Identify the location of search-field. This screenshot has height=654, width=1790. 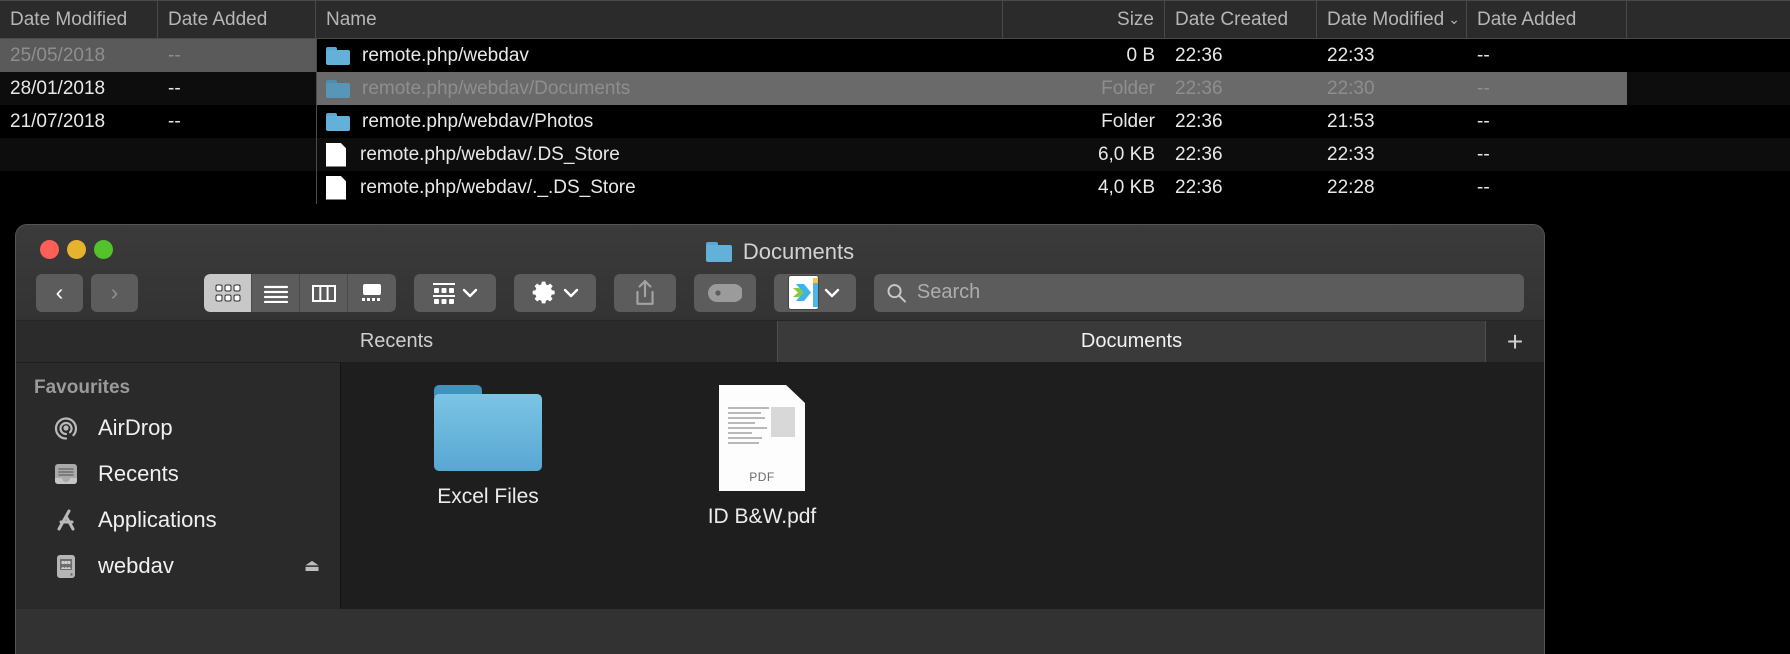
(1199, 292).